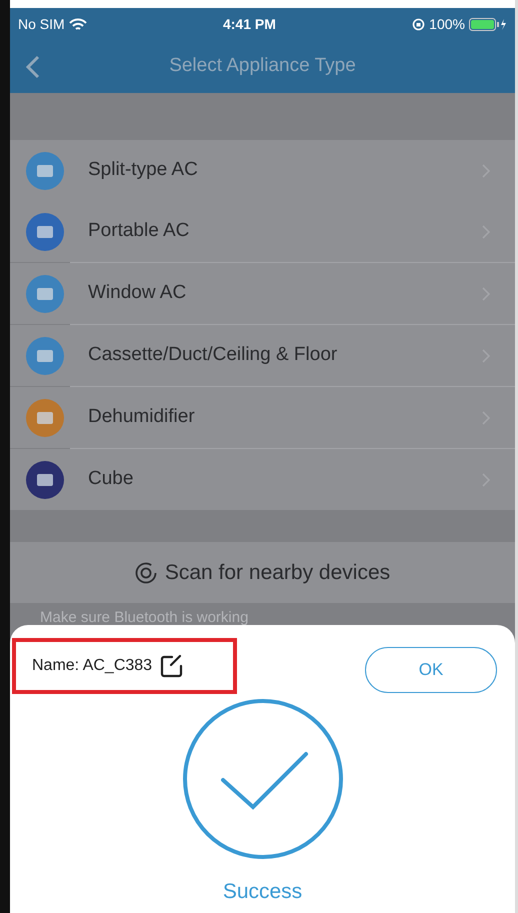  What do you see at coordinates (262, 417) in the screenshot?
I see `appliance-item: Dehumidifier` at bounding box center [262, 417].